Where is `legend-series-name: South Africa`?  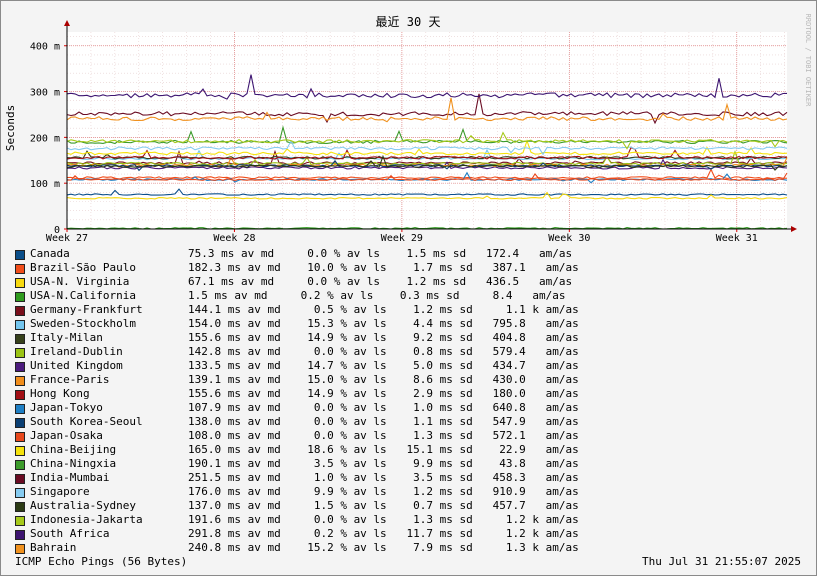
legend-series-name: South Africa is located at coordinates (70, 533).